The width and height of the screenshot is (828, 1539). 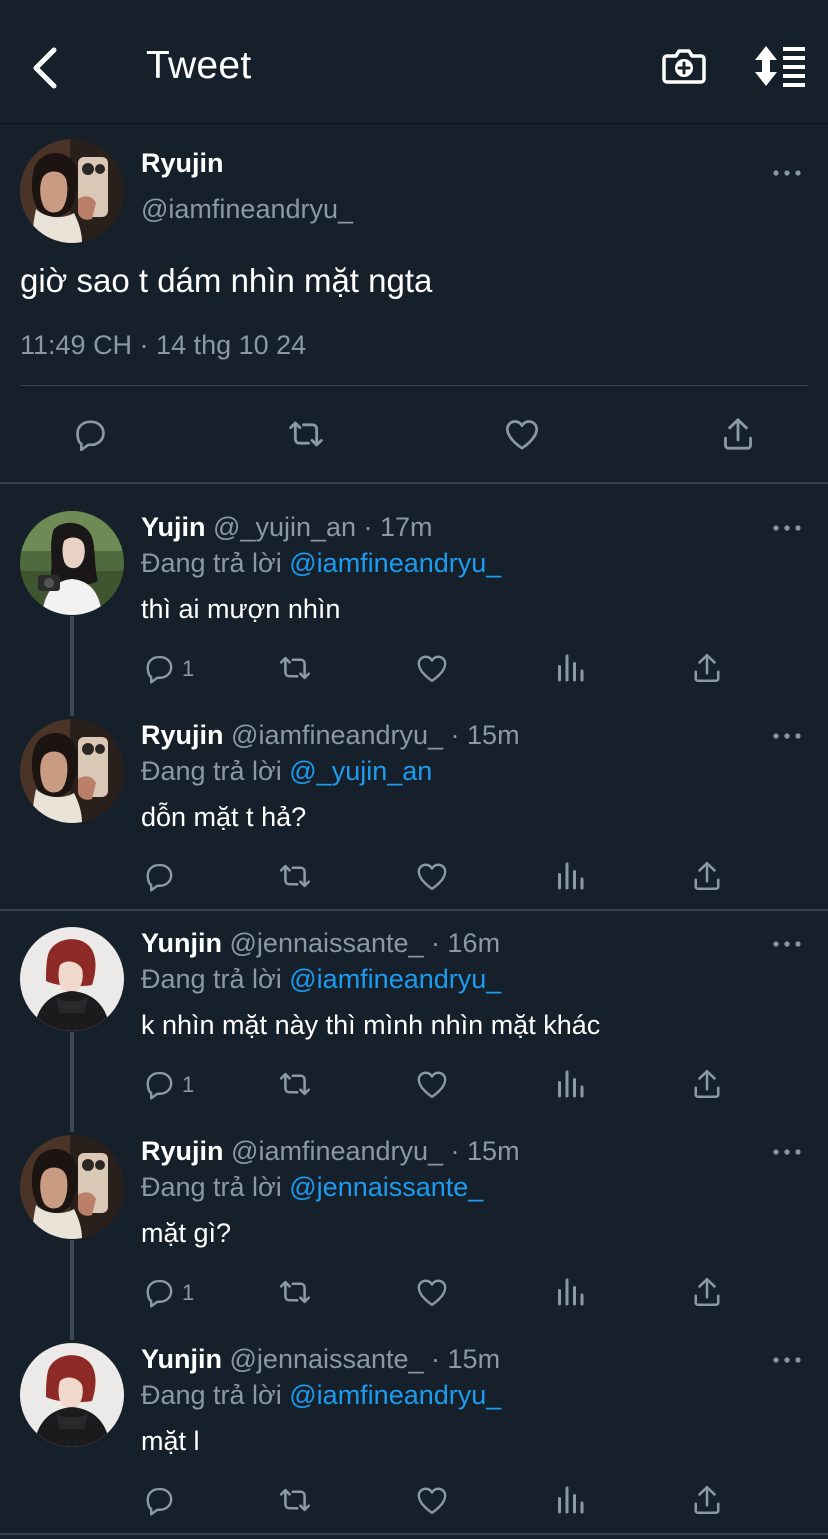 What do you see at coordinates (170, 1441) in the screenshot?
I see `reply-text: mặt l` at bounding box center [170, 1441].